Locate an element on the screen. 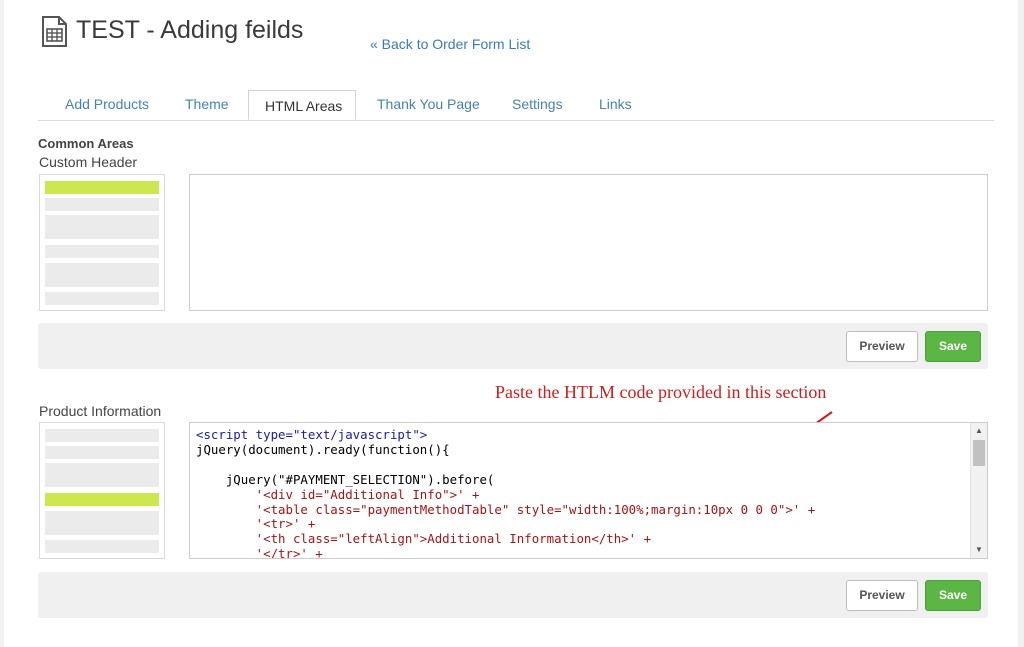 The height and width of the screenshot is (647, 1024). editor-scrollbar: ▲ ▼ is located at coordinates (978, 490).